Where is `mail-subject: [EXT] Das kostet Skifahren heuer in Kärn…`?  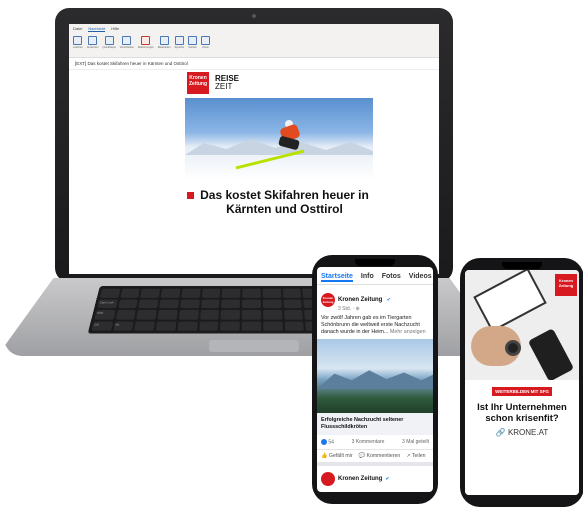
mail-subject: [EXT] Das kostet Skifahren heuer in Kärn… is located at coordinates (254, 64).